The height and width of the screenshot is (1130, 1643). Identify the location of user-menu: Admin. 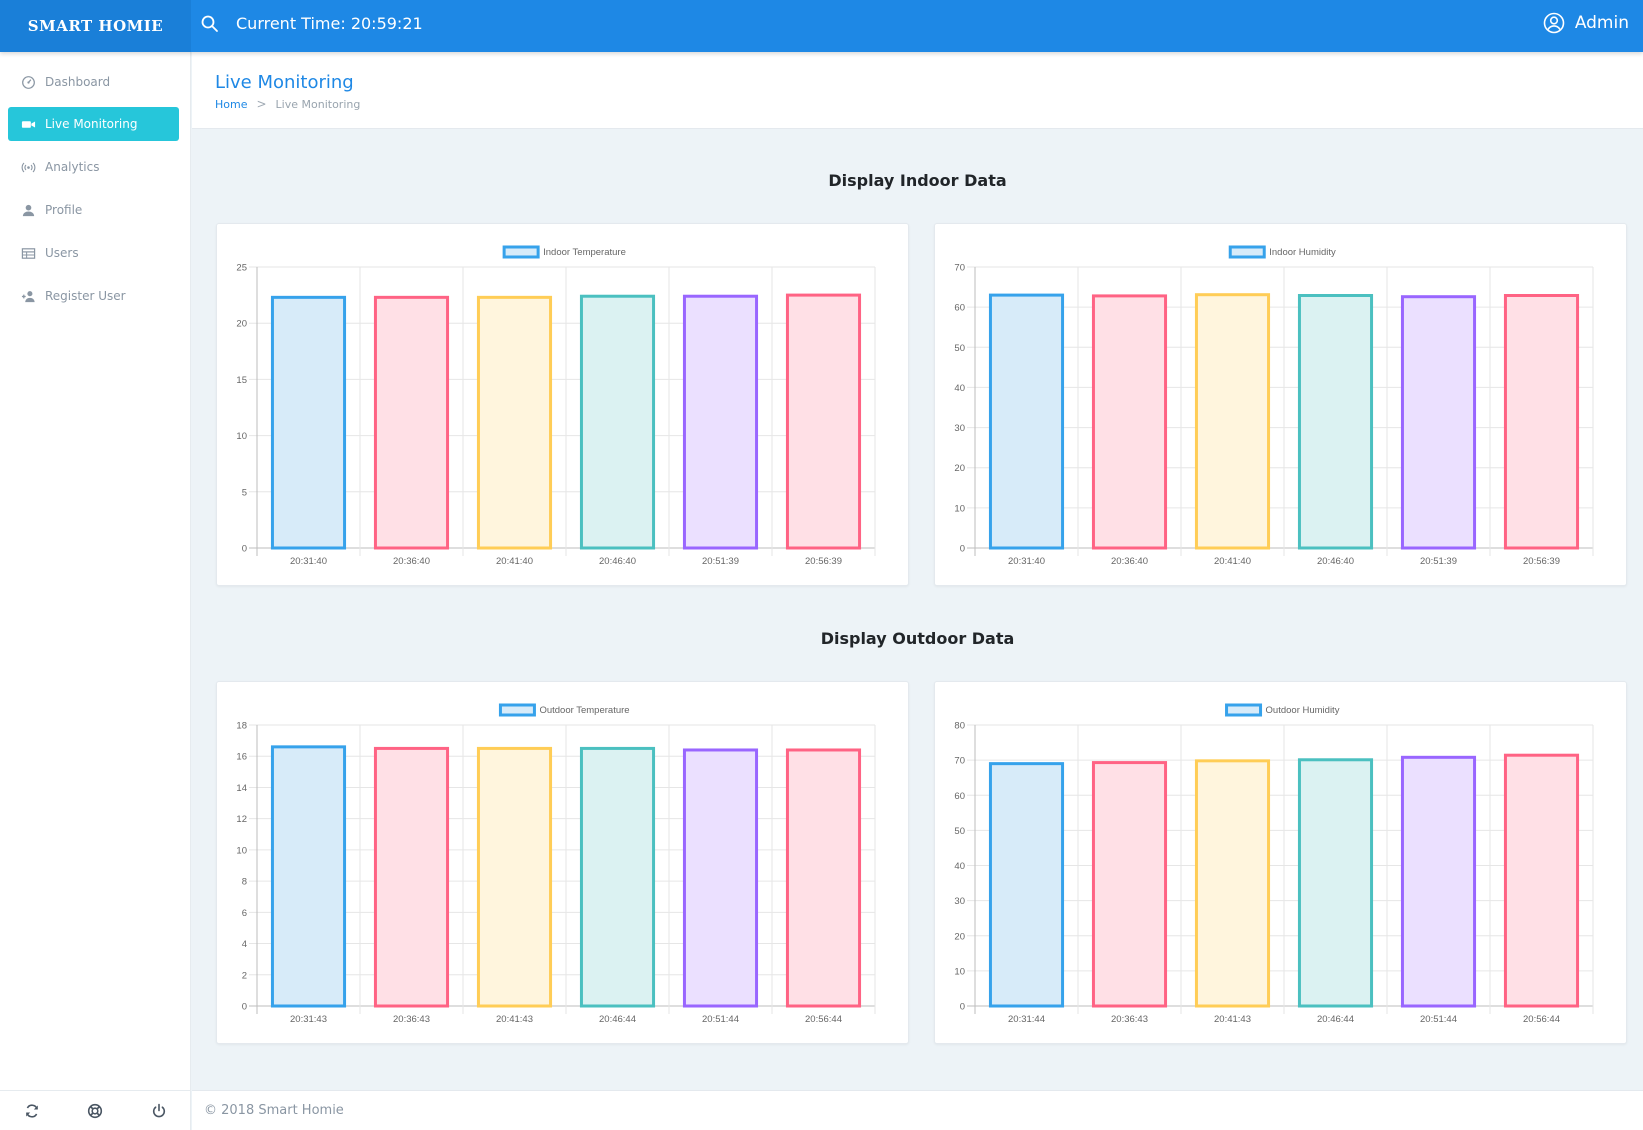
(1586, 23).